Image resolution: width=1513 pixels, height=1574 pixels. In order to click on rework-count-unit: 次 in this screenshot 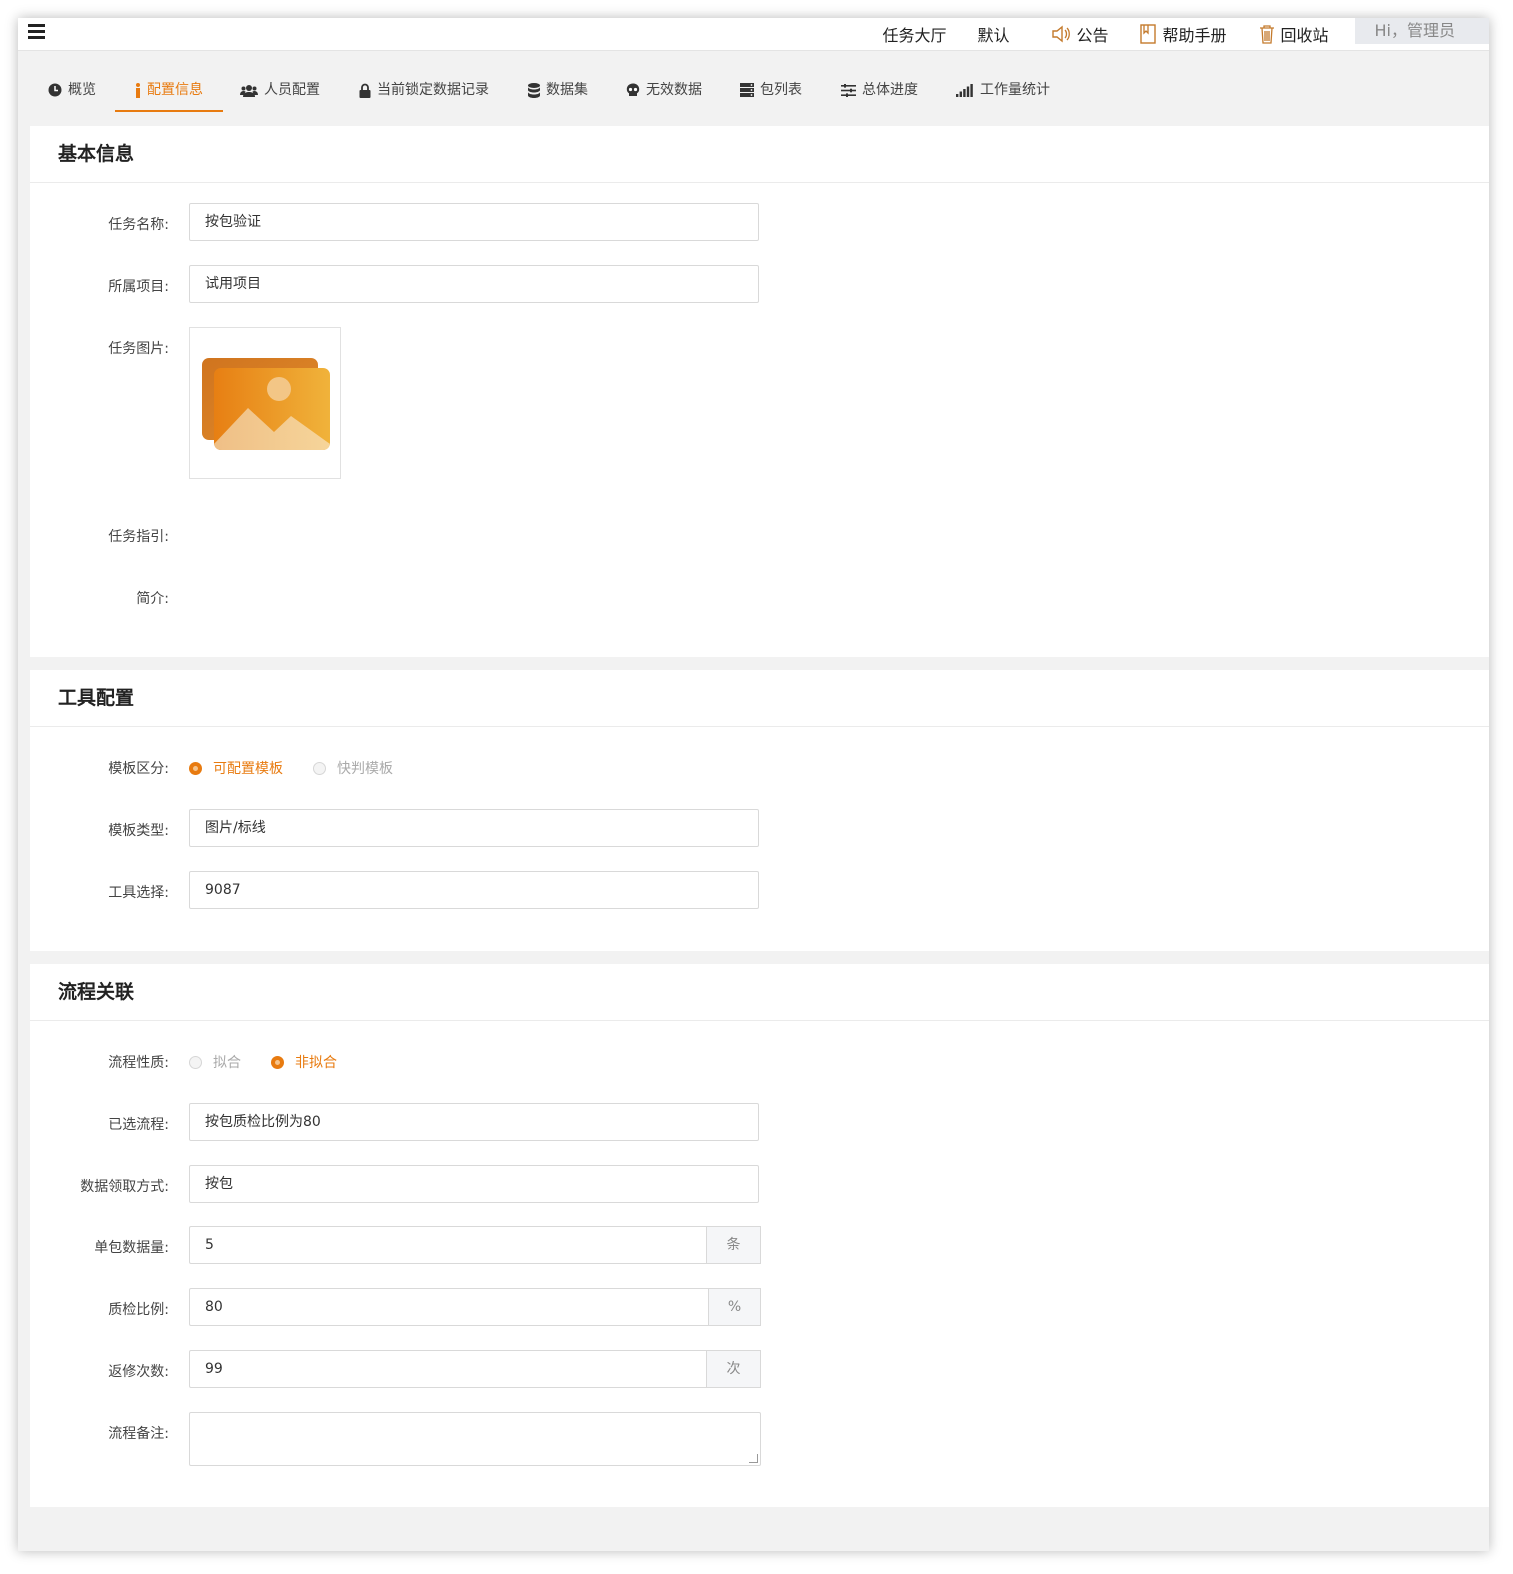, I will do `click(733, 1369)`.